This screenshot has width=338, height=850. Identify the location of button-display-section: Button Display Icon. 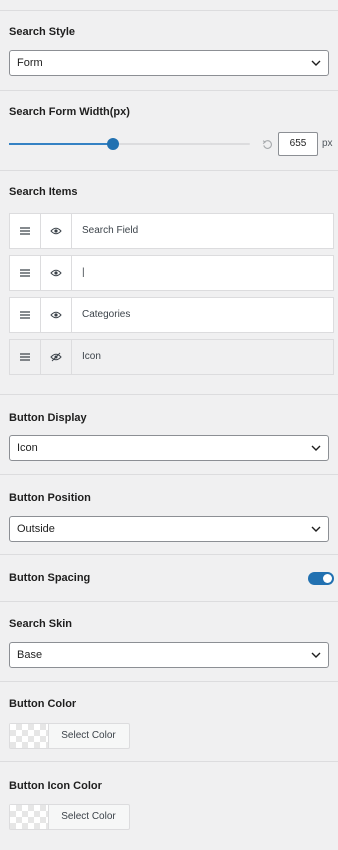
(169, 435).